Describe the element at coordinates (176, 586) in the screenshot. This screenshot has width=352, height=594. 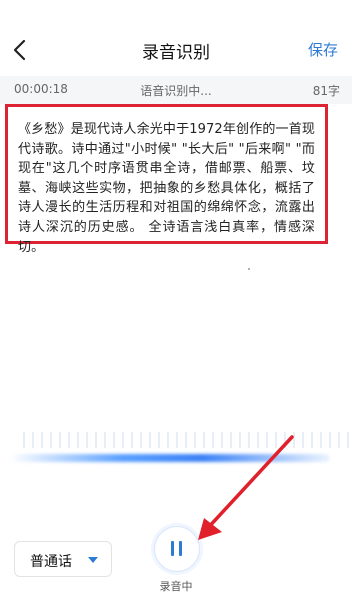
I see `record-status-label: 录音中` at that location.